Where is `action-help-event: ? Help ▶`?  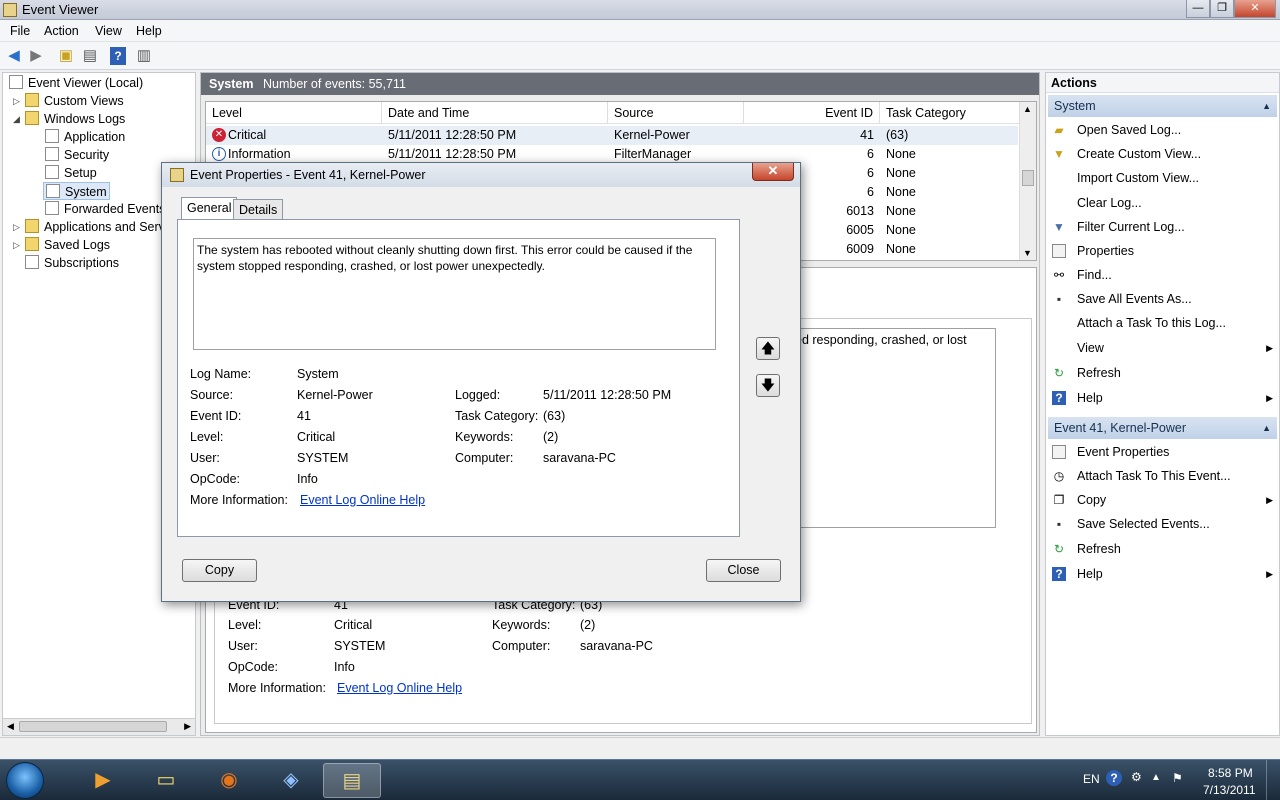 action-help-event: ? Help ▶ is located at coordinates (1162, 574).